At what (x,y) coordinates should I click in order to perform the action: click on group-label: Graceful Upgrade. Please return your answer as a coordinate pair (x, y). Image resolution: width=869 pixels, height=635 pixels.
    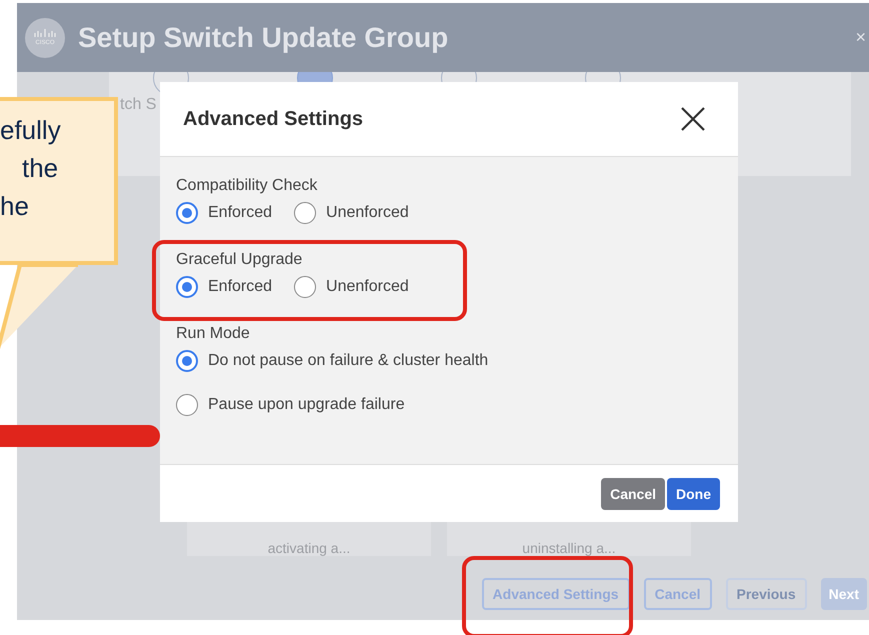
    Looking at the image, I should click on (240, 260).